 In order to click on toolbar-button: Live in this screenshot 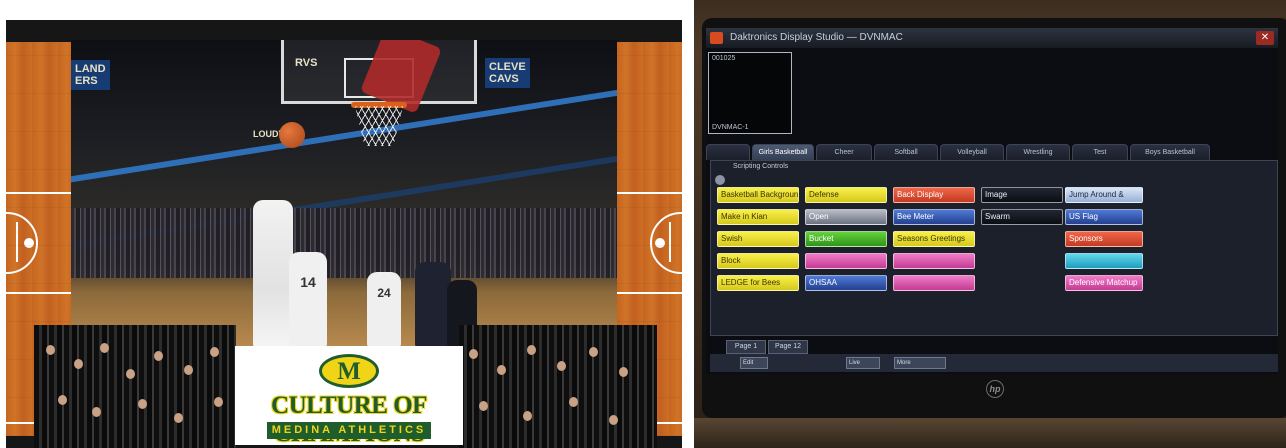, I will do `click(863, 363)`.